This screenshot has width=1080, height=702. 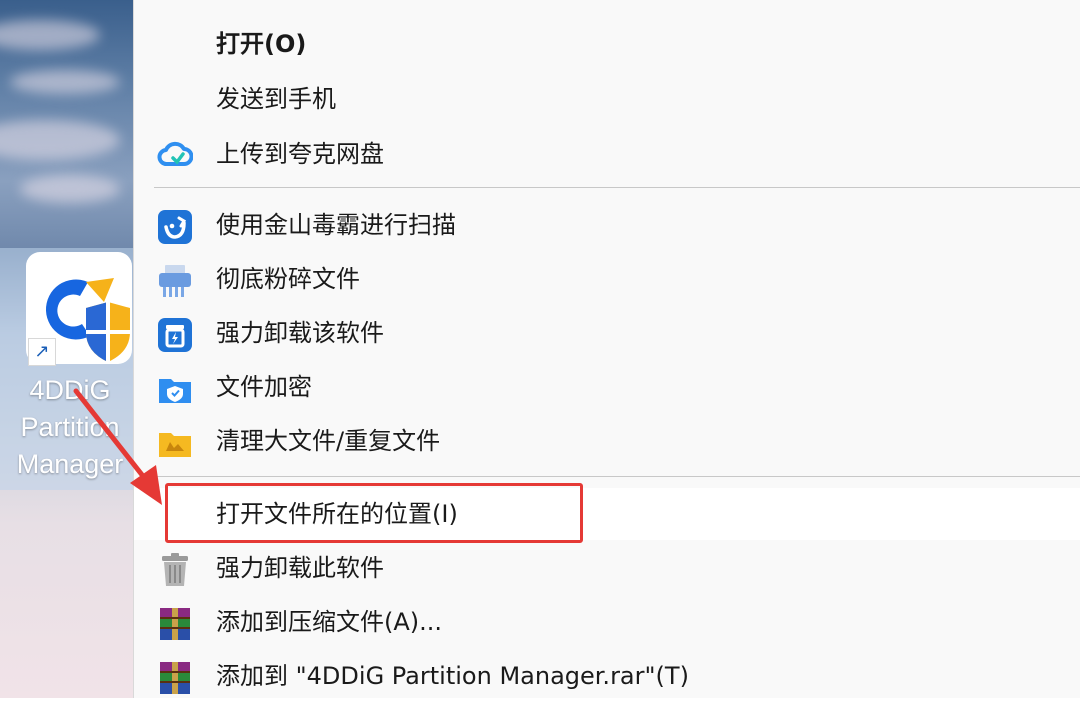 I want to click on menu-item-force-uninstall: 强力卸载该软件, so click(x=607, y=333).